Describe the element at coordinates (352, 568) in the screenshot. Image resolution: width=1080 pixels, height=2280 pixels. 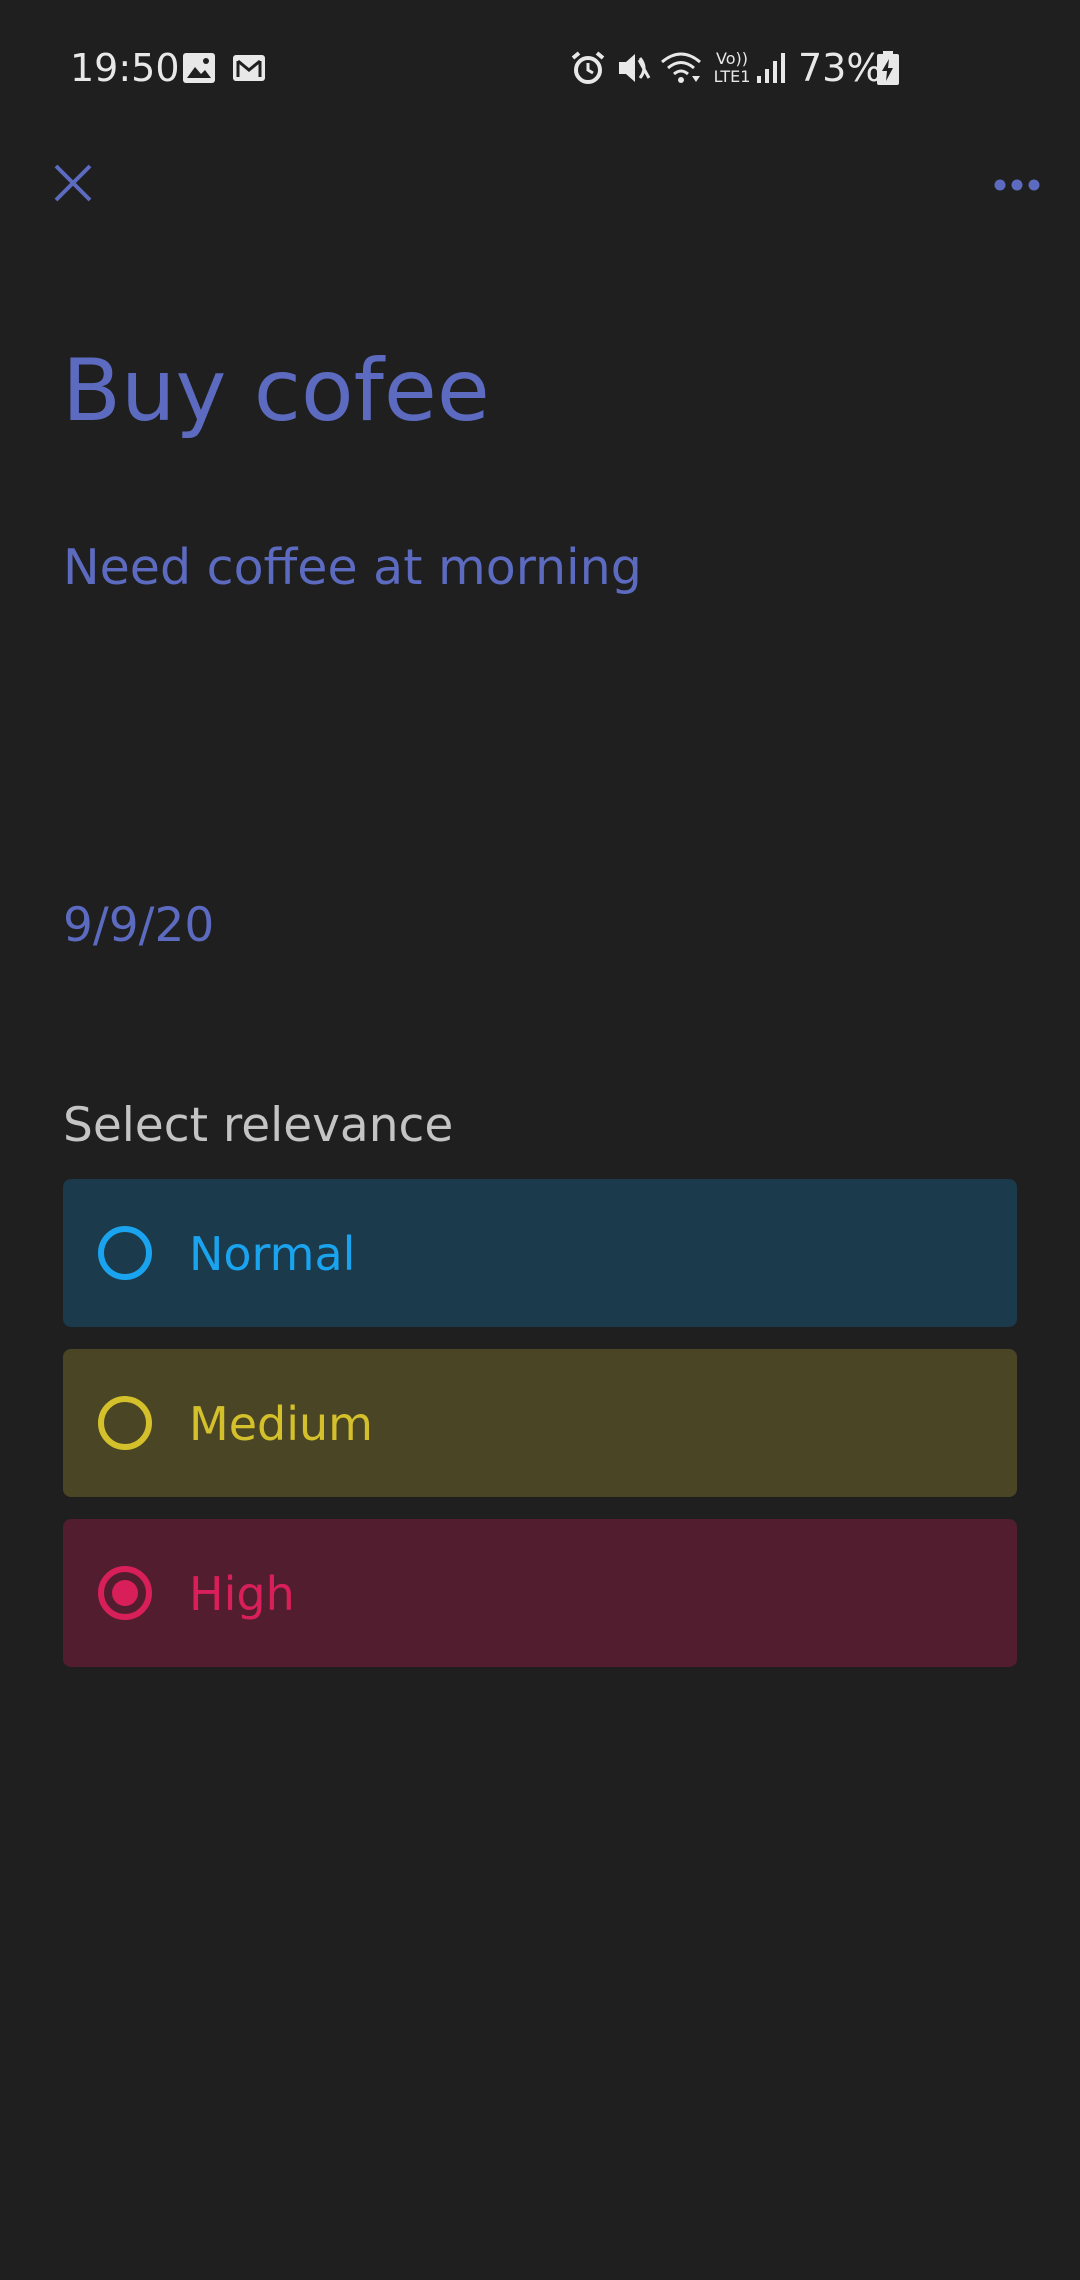
I see `task-description: Need coffee at morning` at that location.